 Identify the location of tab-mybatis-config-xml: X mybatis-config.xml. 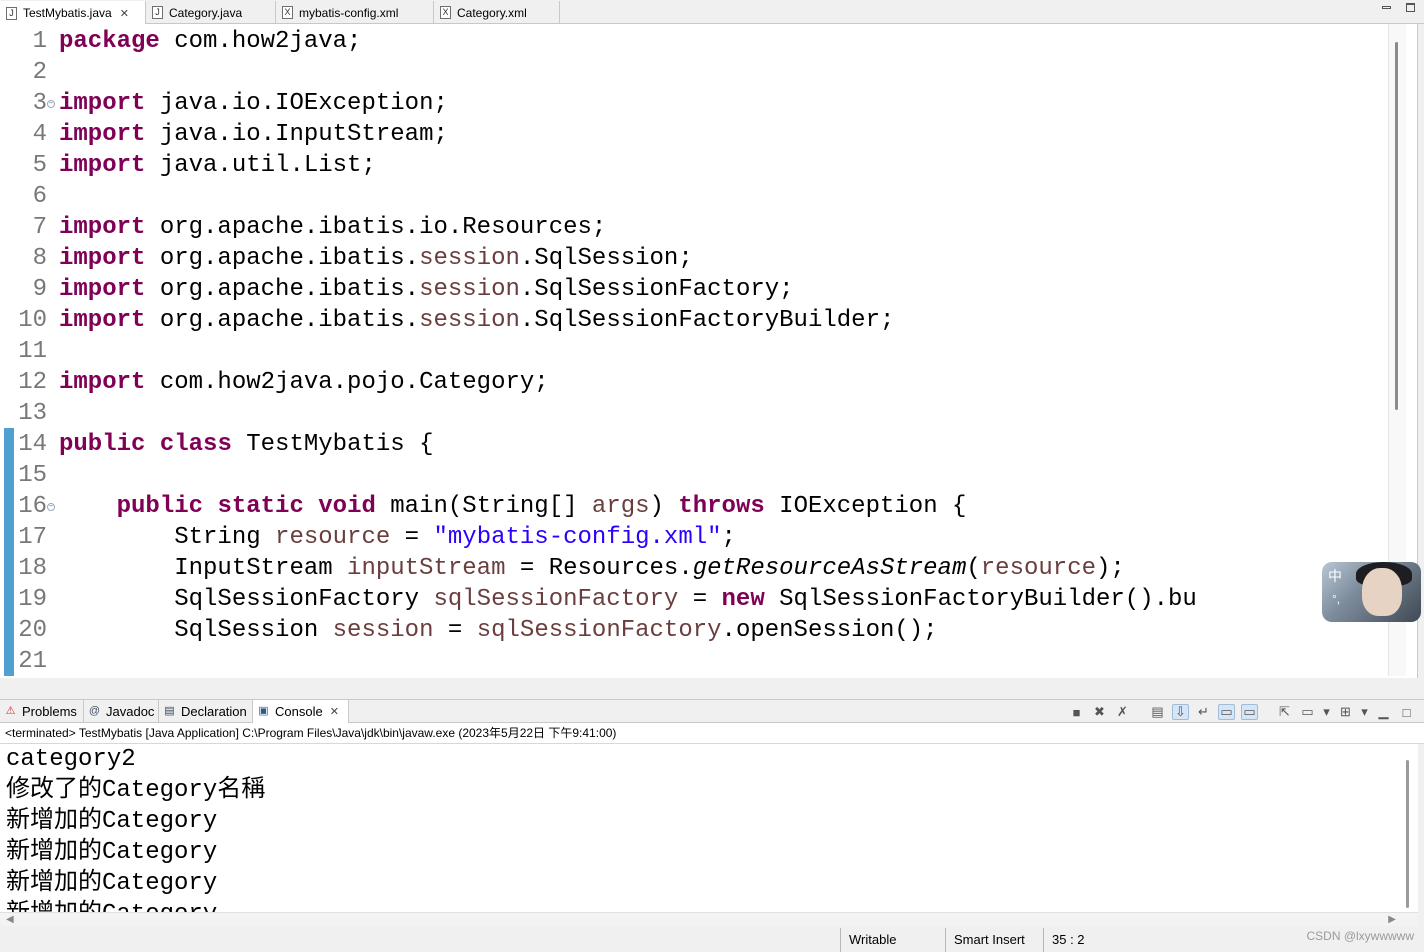
(355, 12).